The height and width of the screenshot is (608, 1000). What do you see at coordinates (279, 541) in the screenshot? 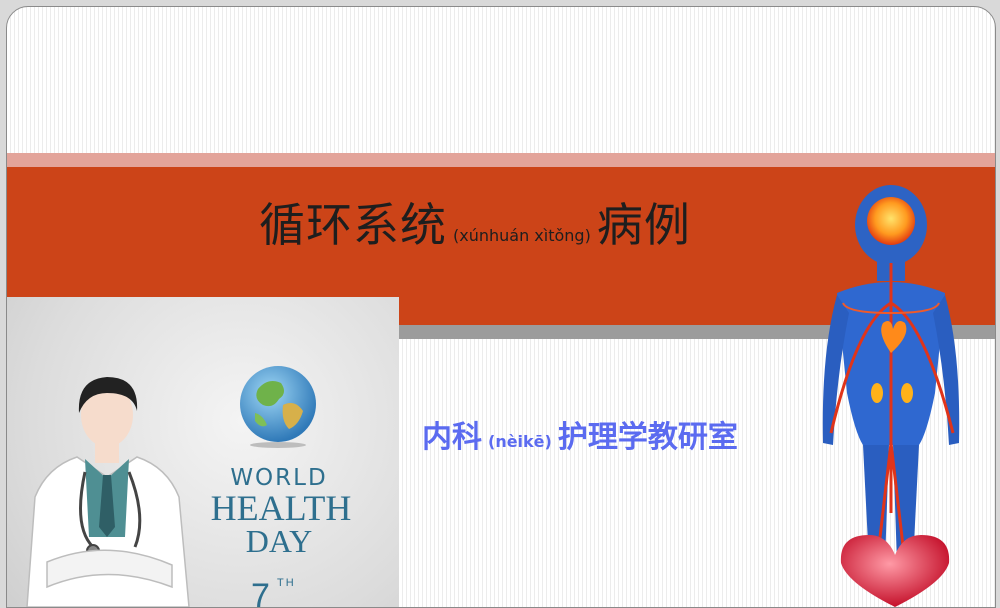
I see `poster-day-text: DAY` at bounding box center [279, 541].